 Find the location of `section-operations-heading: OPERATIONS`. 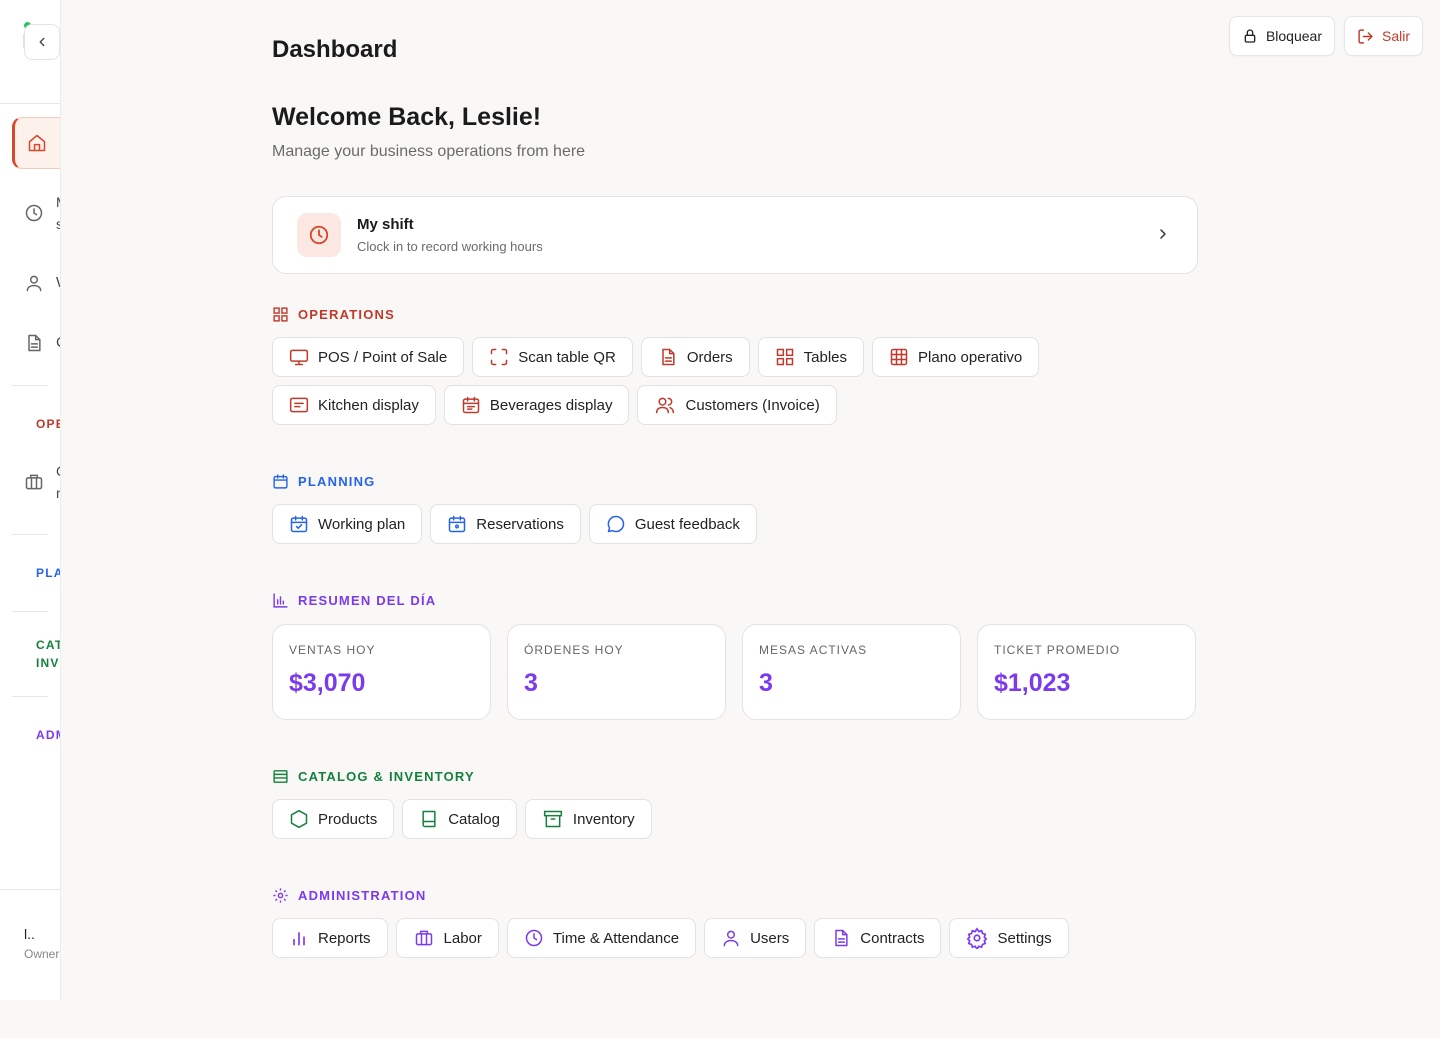

section-operations-heading: OPERATIONS is located at coordinates (333, 314).